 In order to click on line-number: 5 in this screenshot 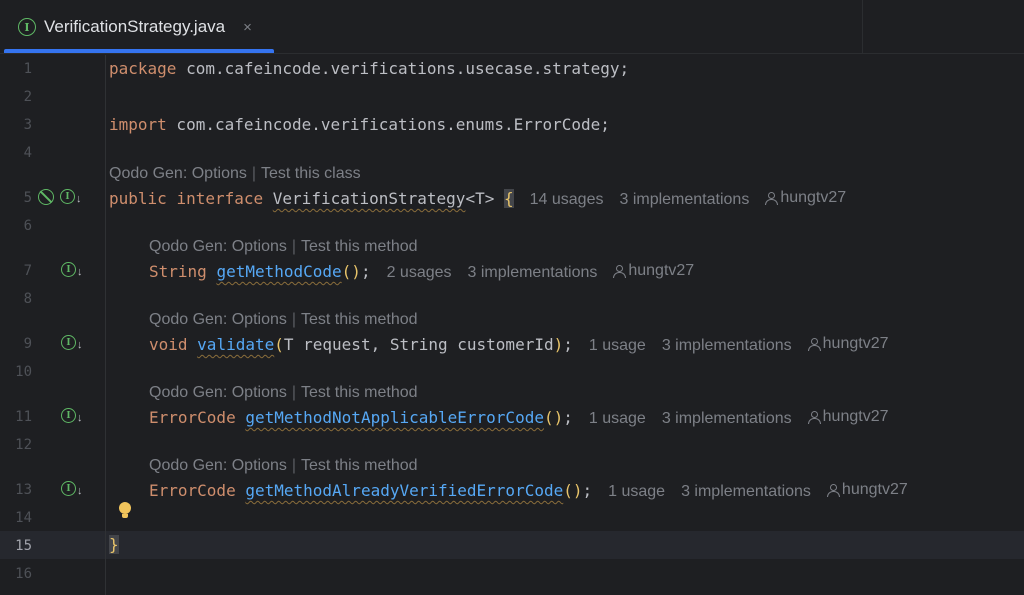, I will do `click(27, 198)`.